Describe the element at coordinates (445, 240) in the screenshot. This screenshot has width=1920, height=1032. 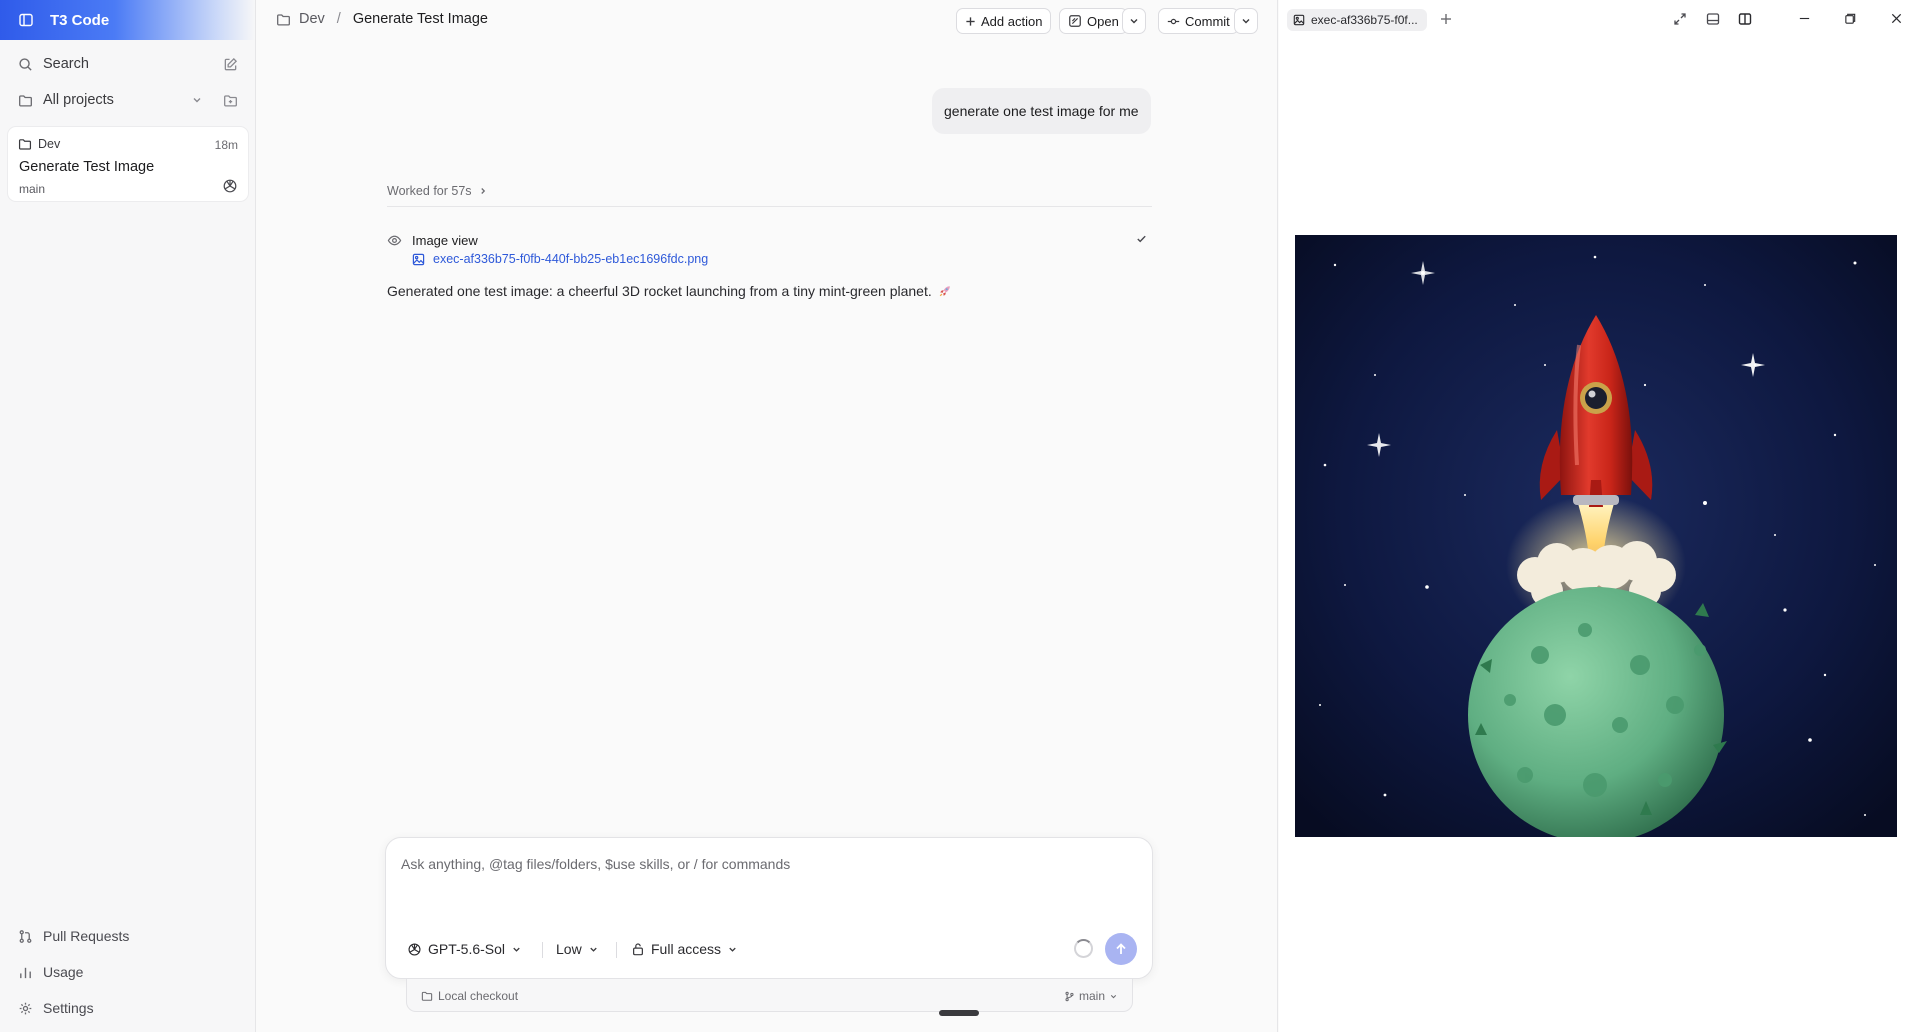
I see `tool-name: Image view` at that location.